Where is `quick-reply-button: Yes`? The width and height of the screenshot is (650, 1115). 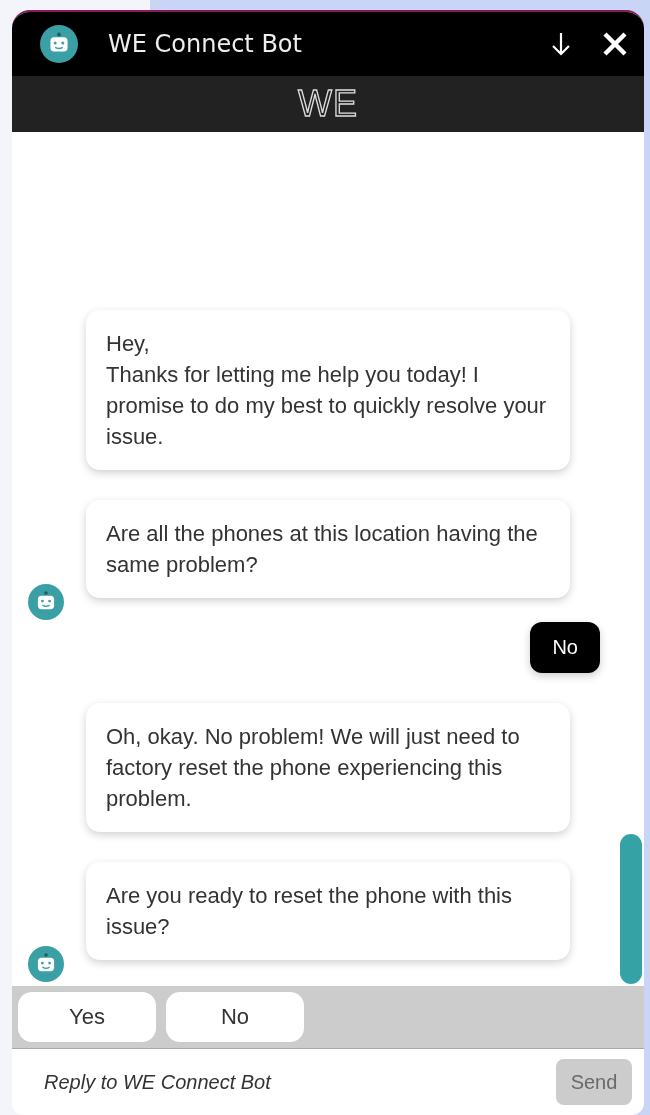
quick-reply-button: Yes is located at coordinates (87, 1017).